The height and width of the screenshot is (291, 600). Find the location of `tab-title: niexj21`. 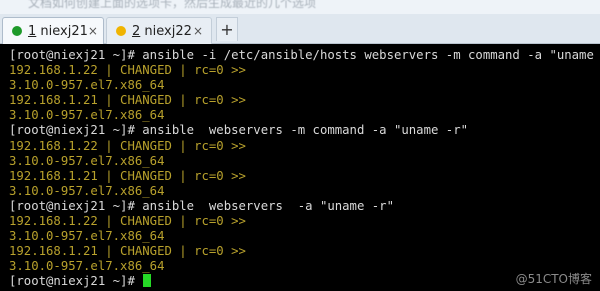

tab-title: niexj21 is located at coordinates (62, 31).